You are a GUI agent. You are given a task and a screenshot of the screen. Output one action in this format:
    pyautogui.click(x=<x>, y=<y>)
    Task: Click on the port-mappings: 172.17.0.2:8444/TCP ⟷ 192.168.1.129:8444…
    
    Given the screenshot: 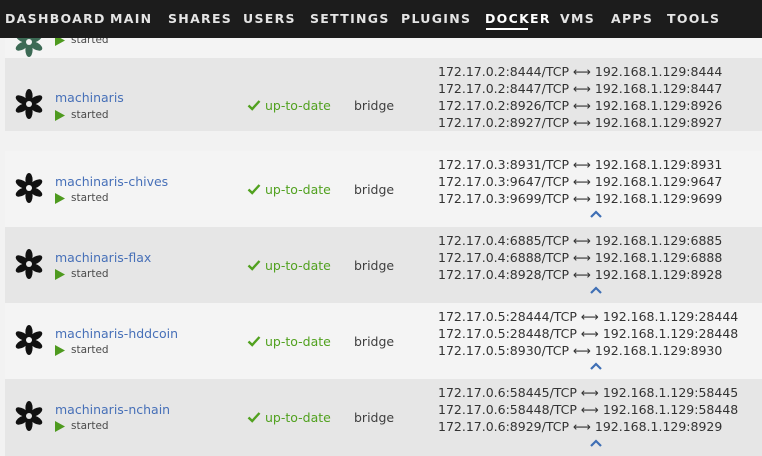 What is the action you would take?
    pyautogui.click(x=580, y=97)
    